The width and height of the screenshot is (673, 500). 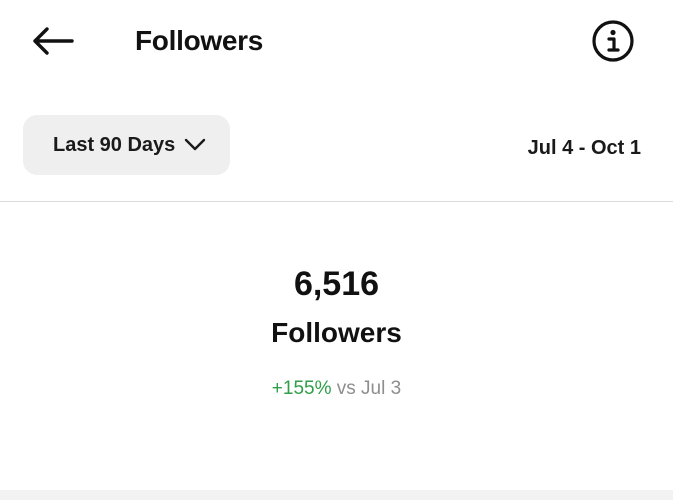 I want to click on change-comparison: vs Jul 3, so click(x=366, y=388).